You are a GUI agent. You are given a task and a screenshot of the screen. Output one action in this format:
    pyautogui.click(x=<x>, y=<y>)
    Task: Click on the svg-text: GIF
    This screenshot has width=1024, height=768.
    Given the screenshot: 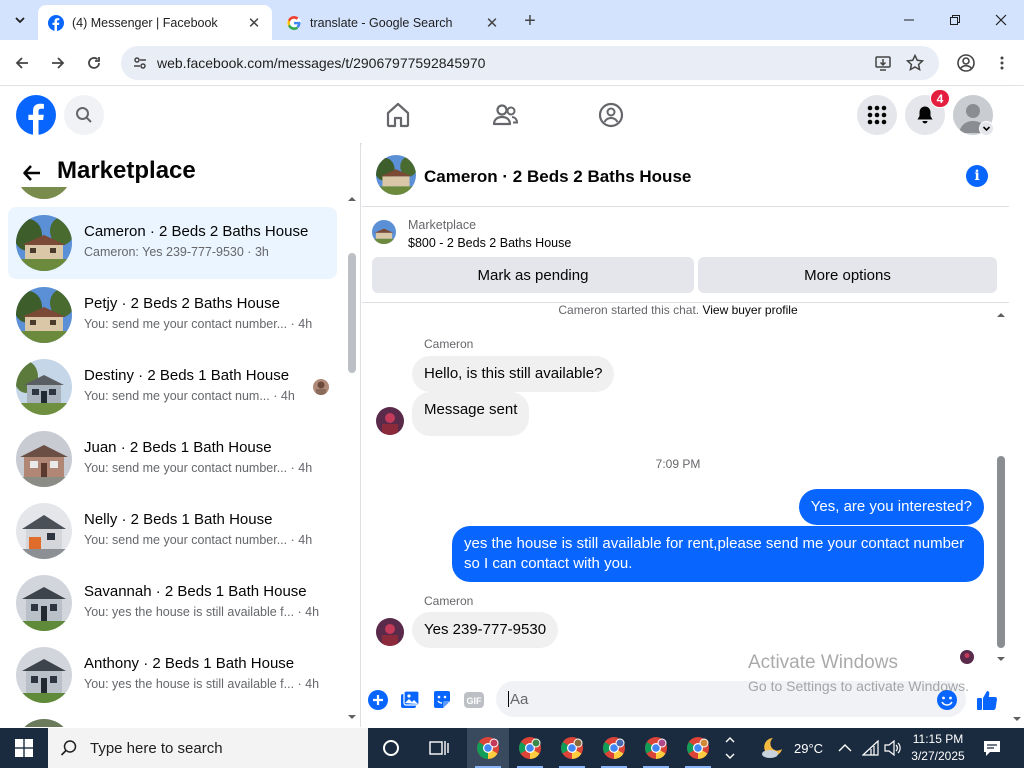 What is the action you would take?
    pyautogui.click(x=475, y=701)
    